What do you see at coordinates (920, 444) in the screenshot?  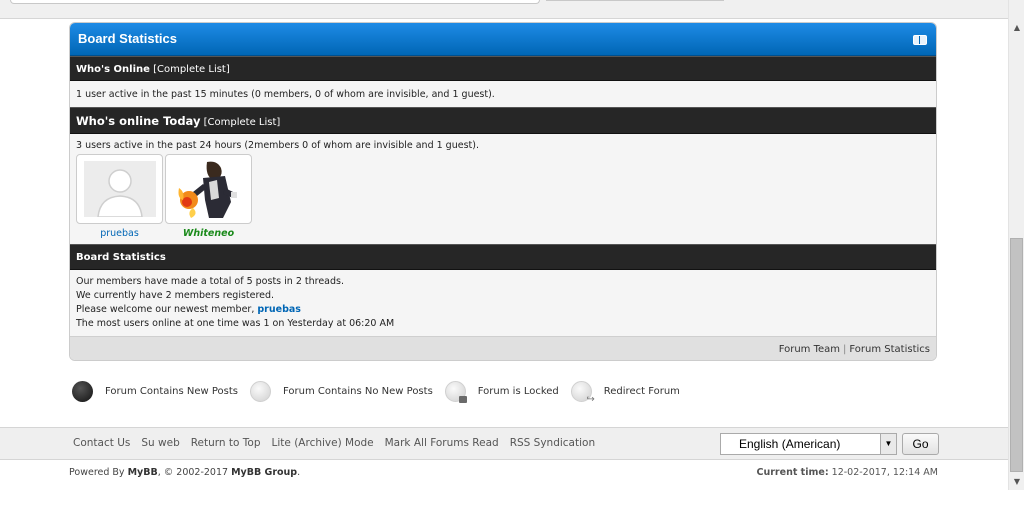 I see `go-button: Go` at bounding box center [920, 444].